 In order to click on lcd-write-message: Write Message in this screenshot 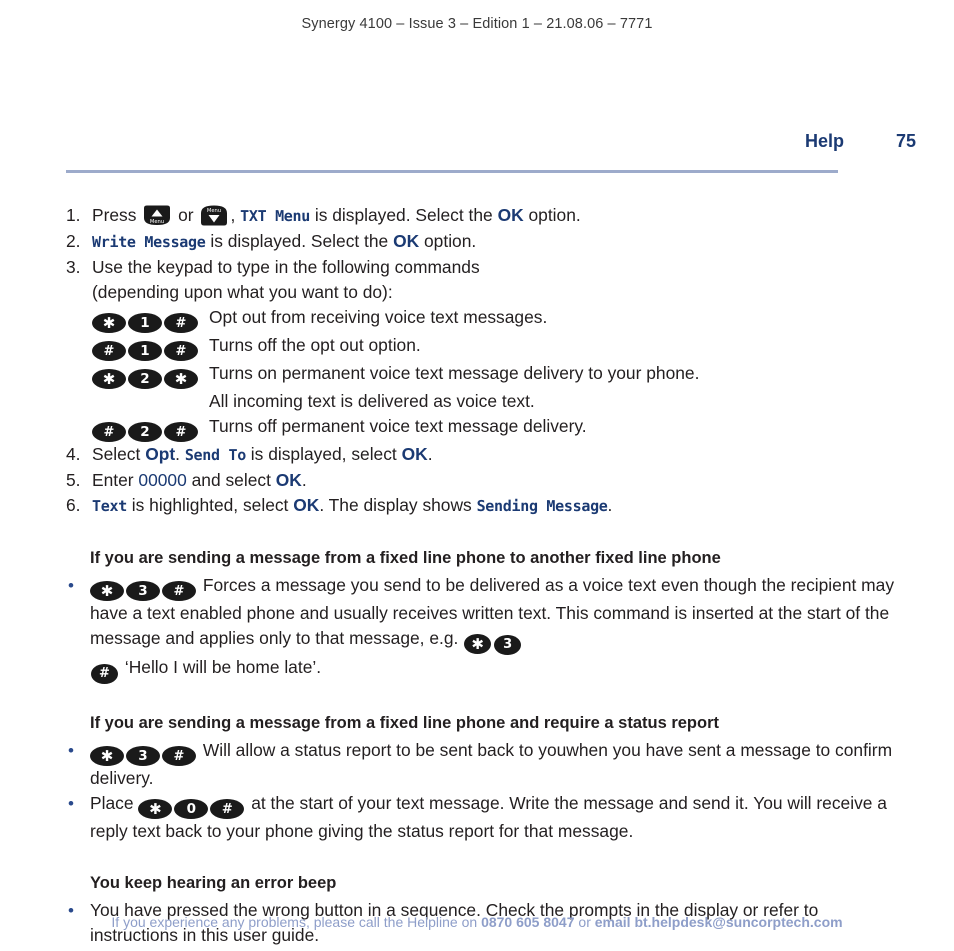, I will do `click(149, 242)`.